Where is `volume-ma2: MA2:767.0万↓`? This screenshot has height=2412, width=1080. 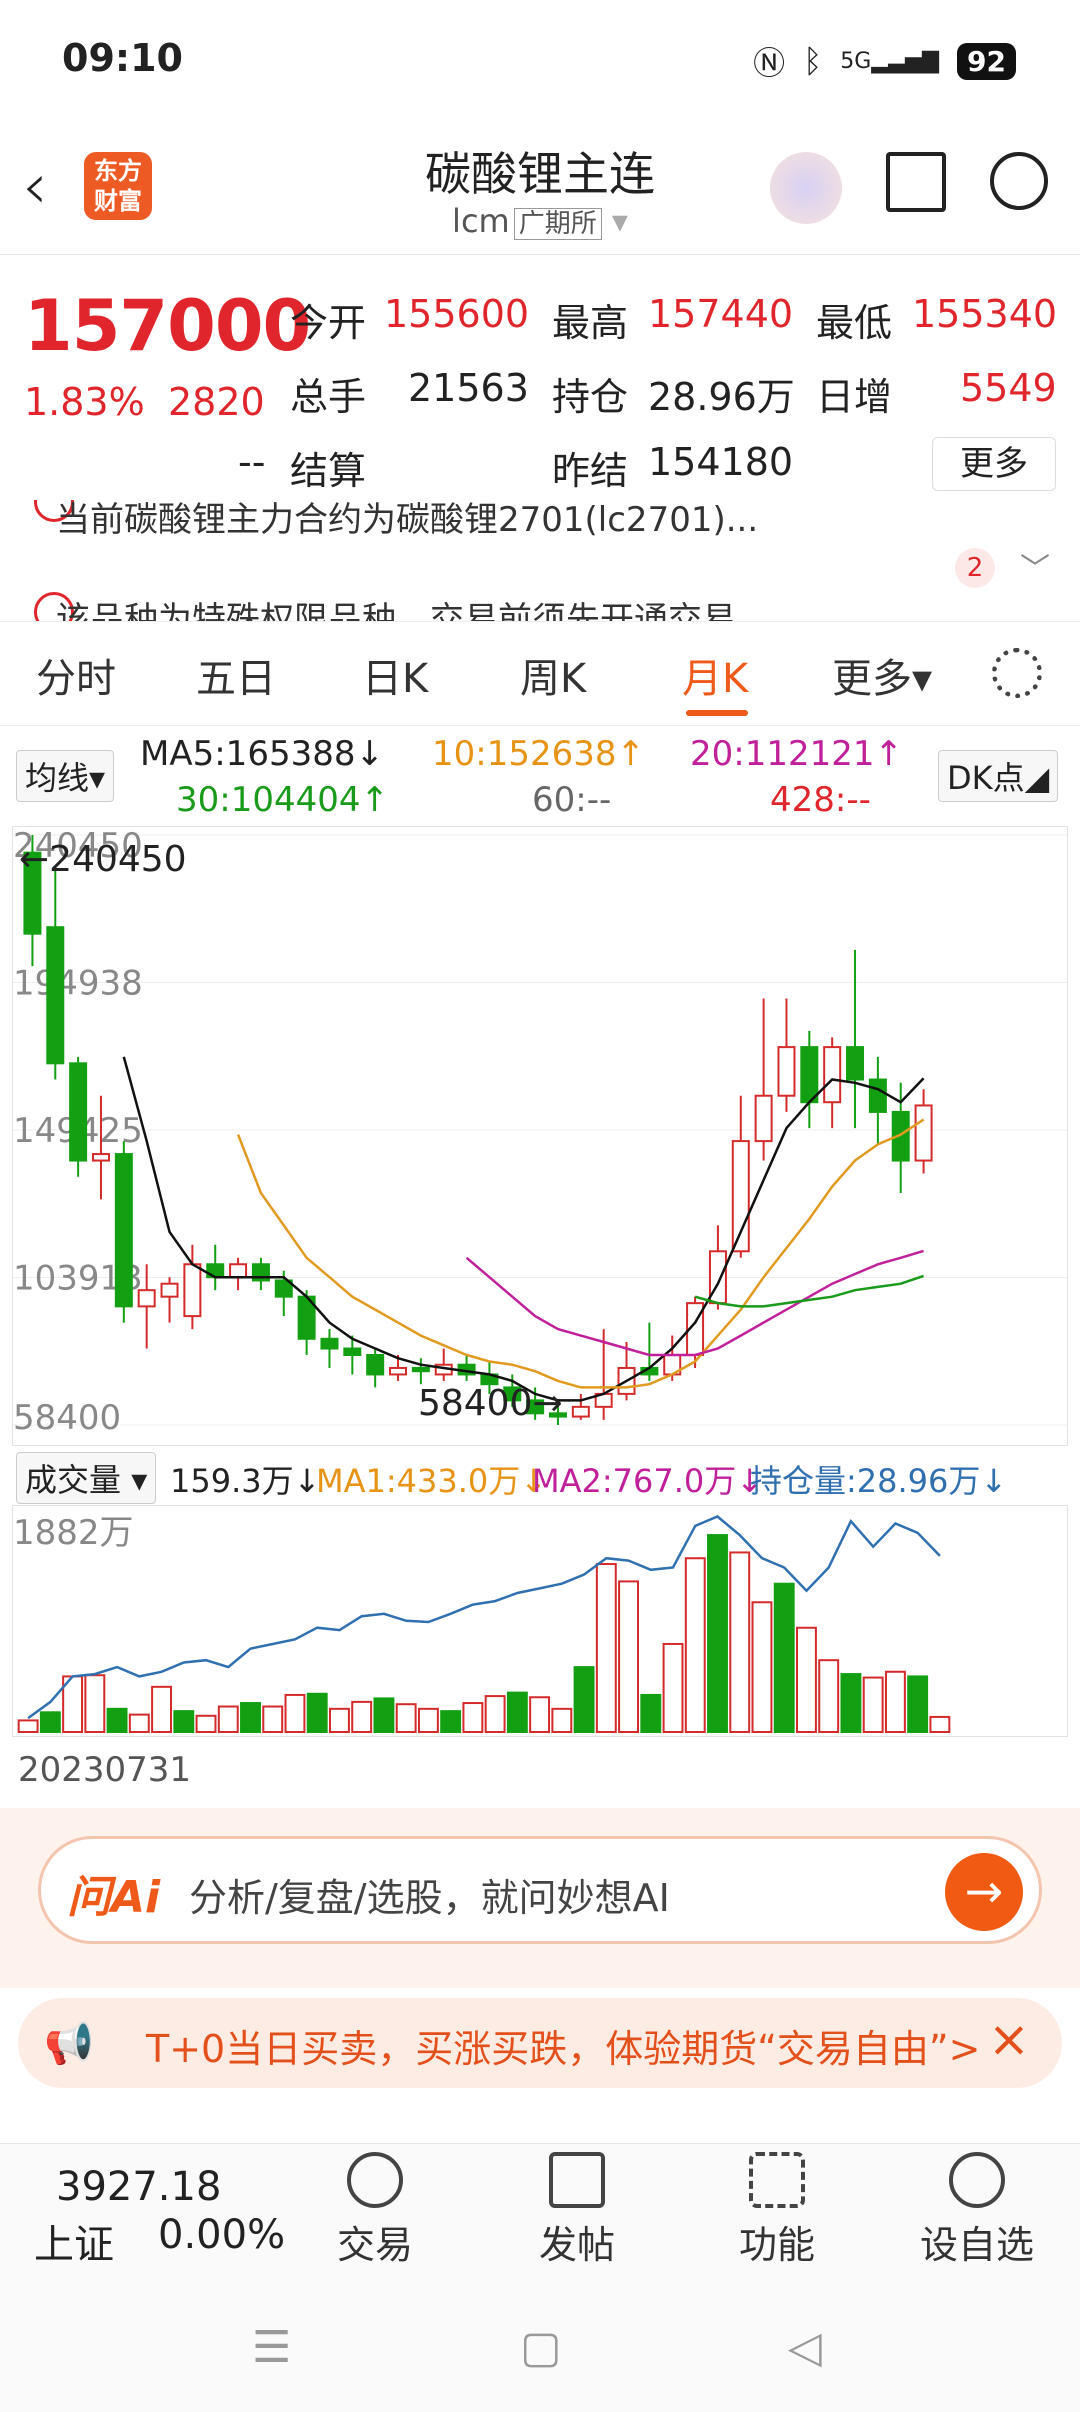
volume-ma2: MA2:767.0万↓ is located at coordinates (648, 1481).